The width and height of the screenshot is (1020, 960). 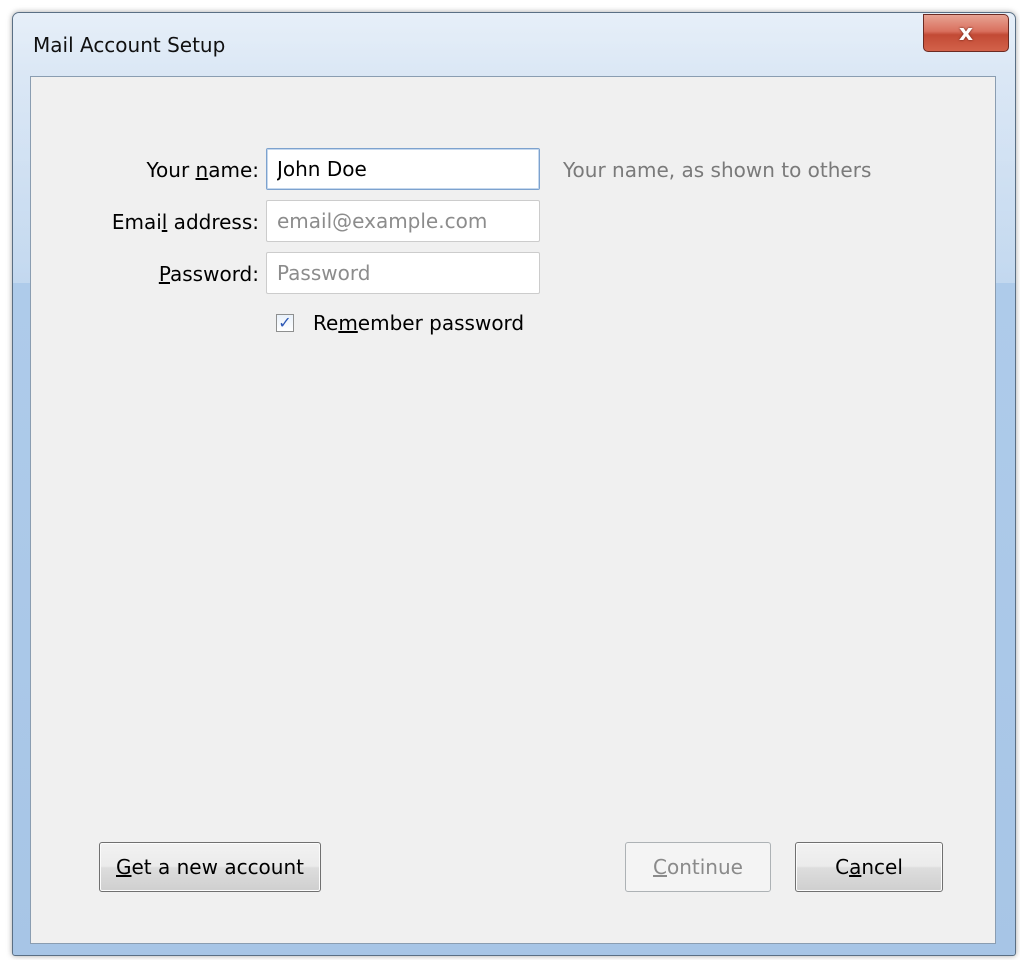 What do you see at coordinates (208, 274) in the screenshot?
I see `password-label: Password:` at bounding box center [208, 274].